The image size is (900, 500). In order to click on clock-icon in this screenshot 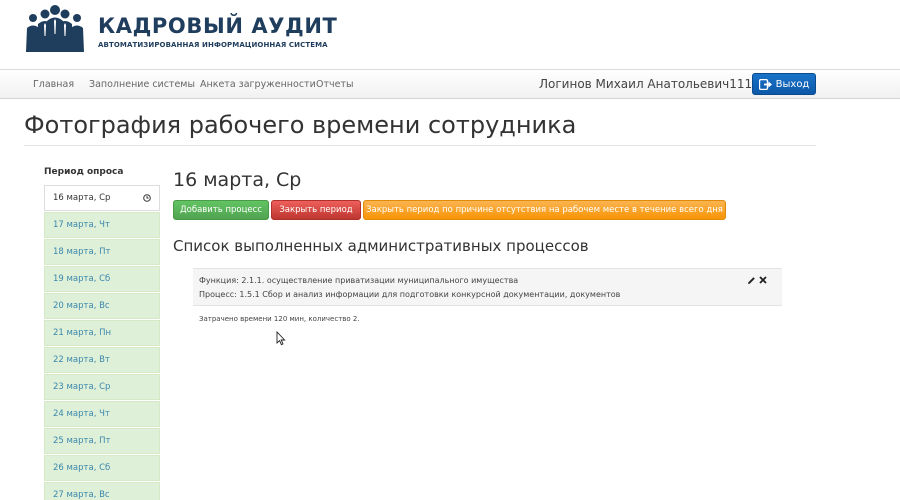, I will do `click(147, 198)`.